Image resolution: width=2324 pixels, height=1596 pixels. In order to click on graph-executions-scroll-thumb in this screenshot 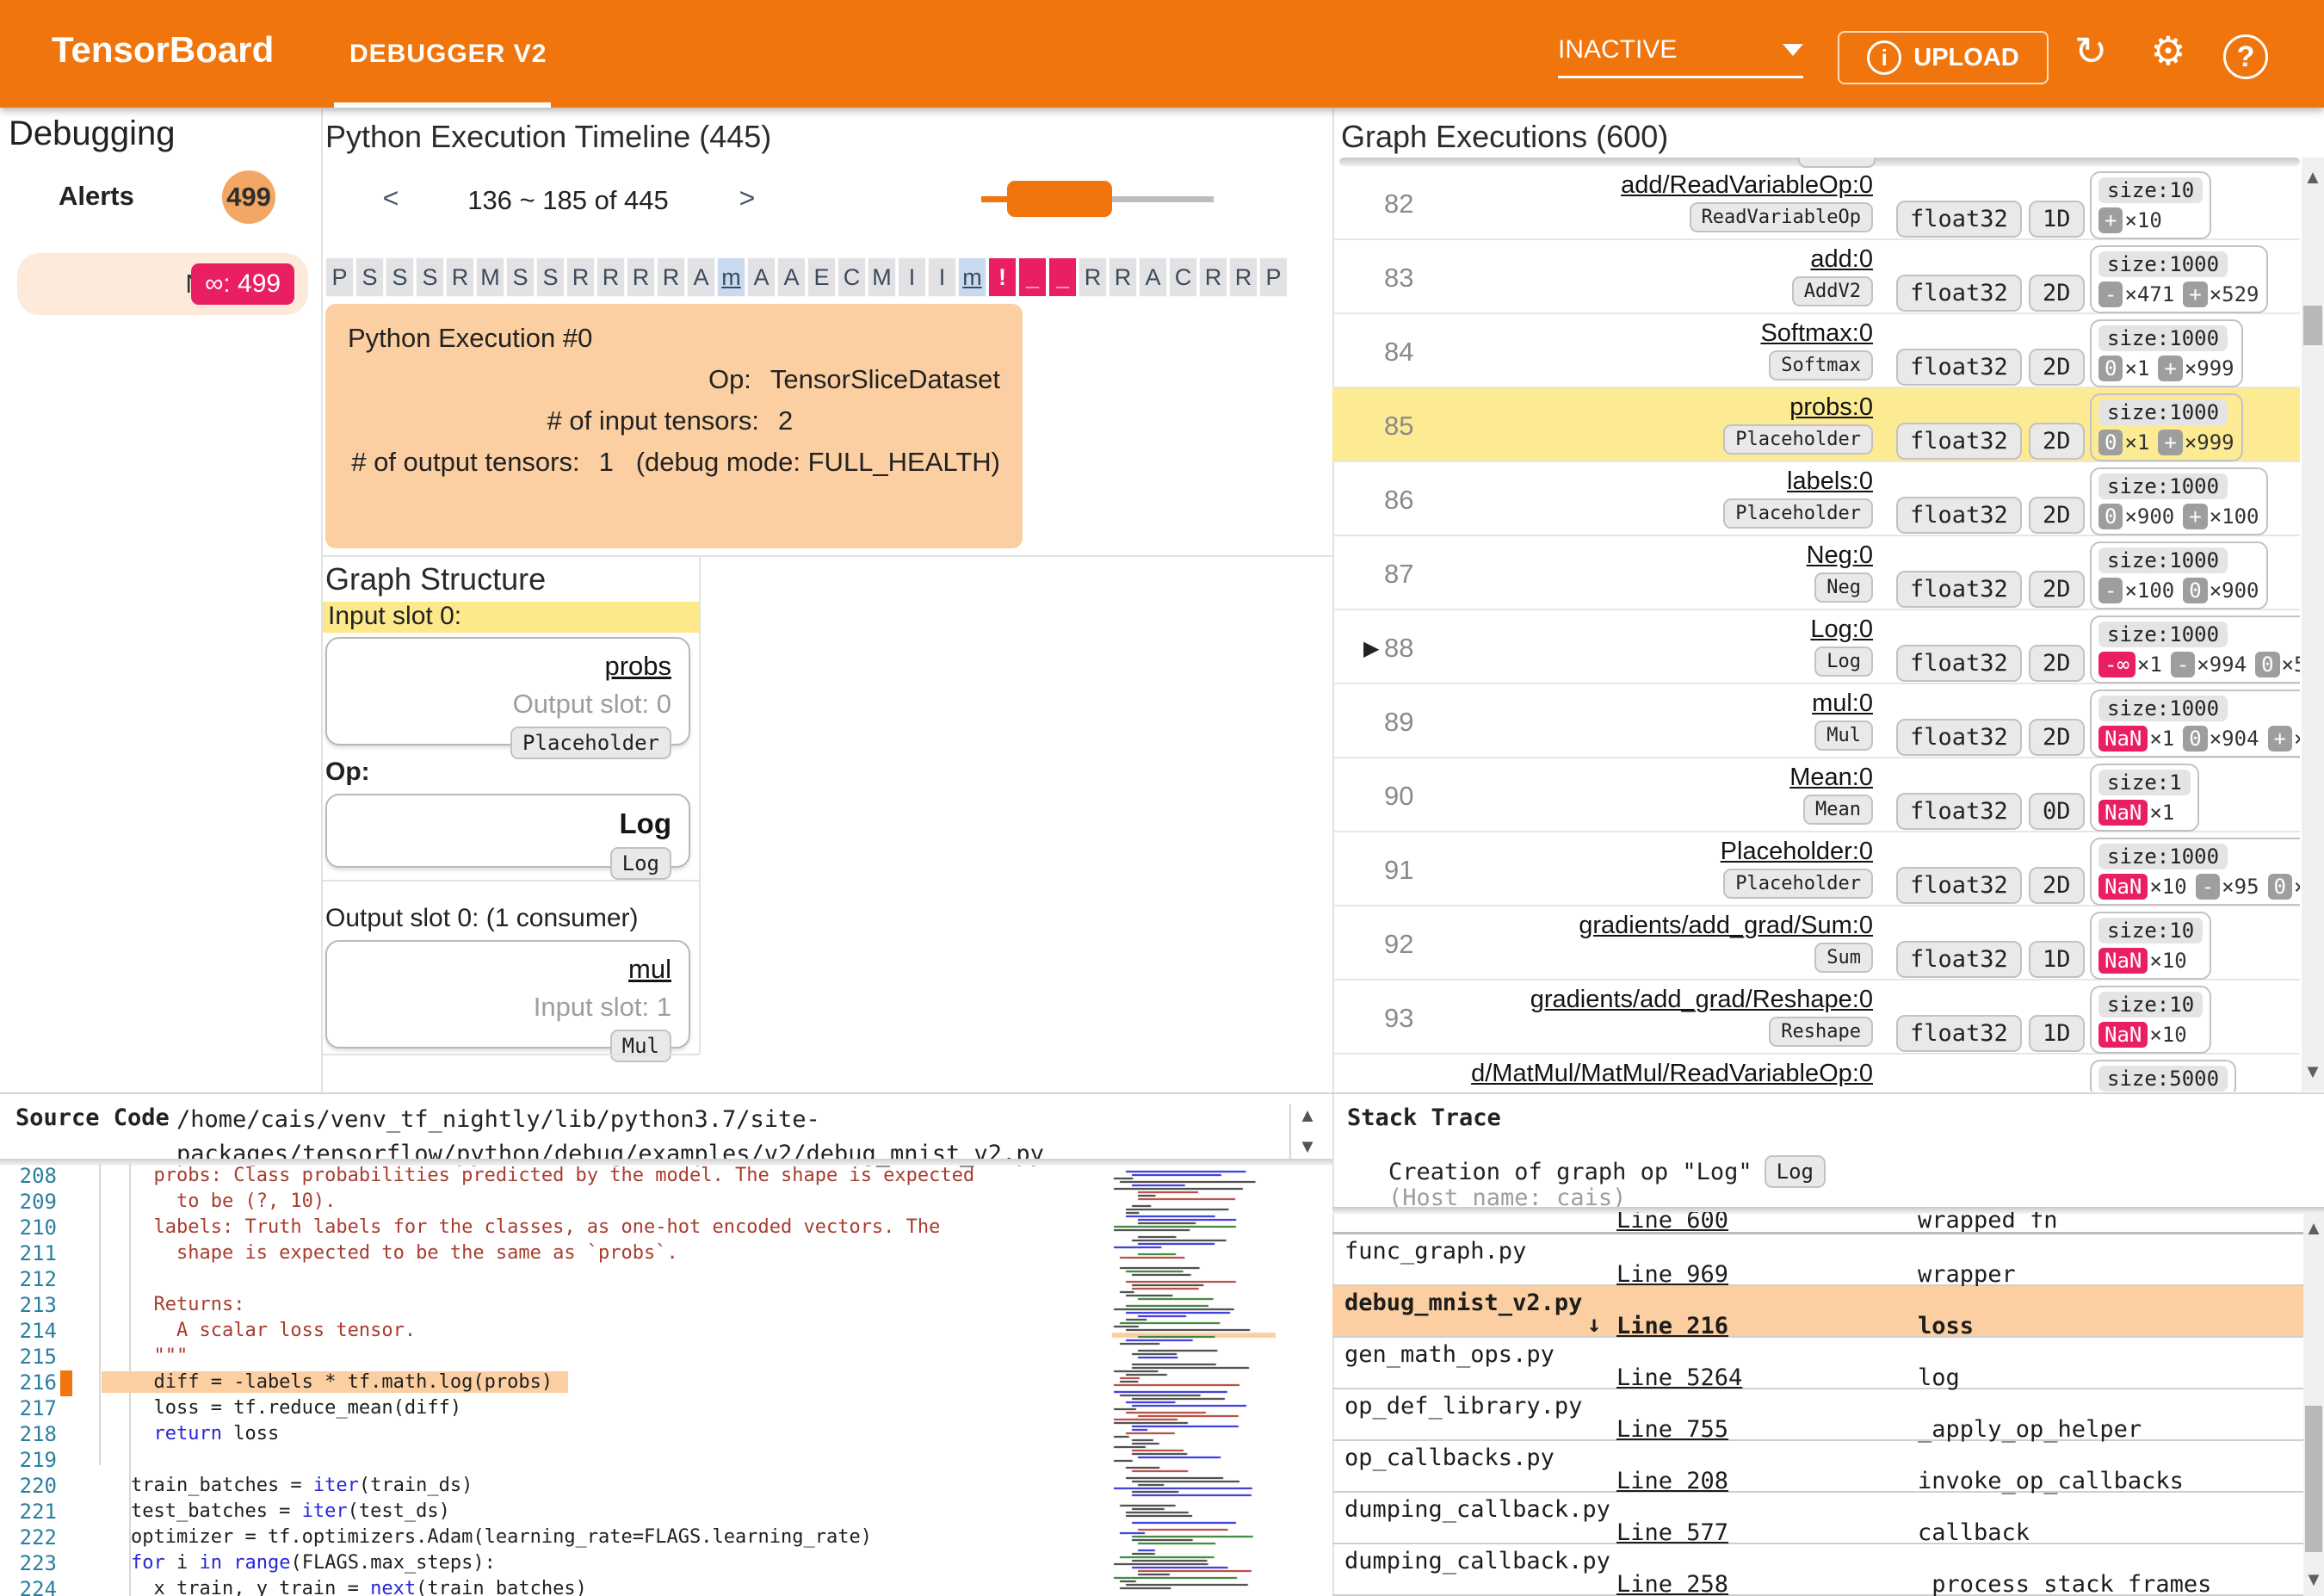, I will do `click(2312, 325)`.